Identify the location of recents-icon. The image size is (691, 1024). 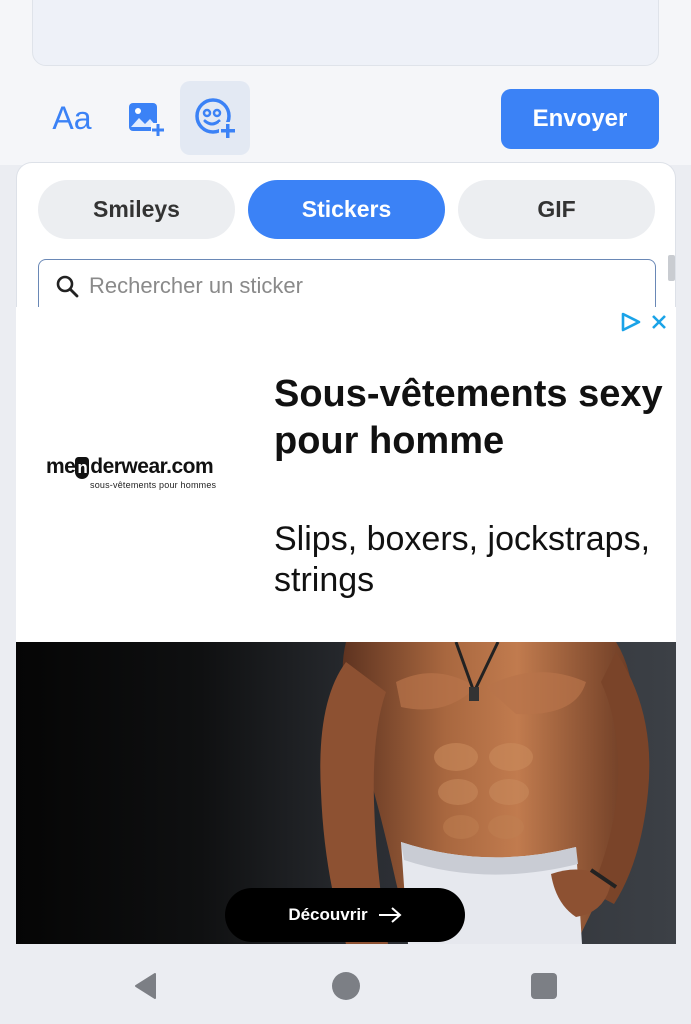
(544, 986).